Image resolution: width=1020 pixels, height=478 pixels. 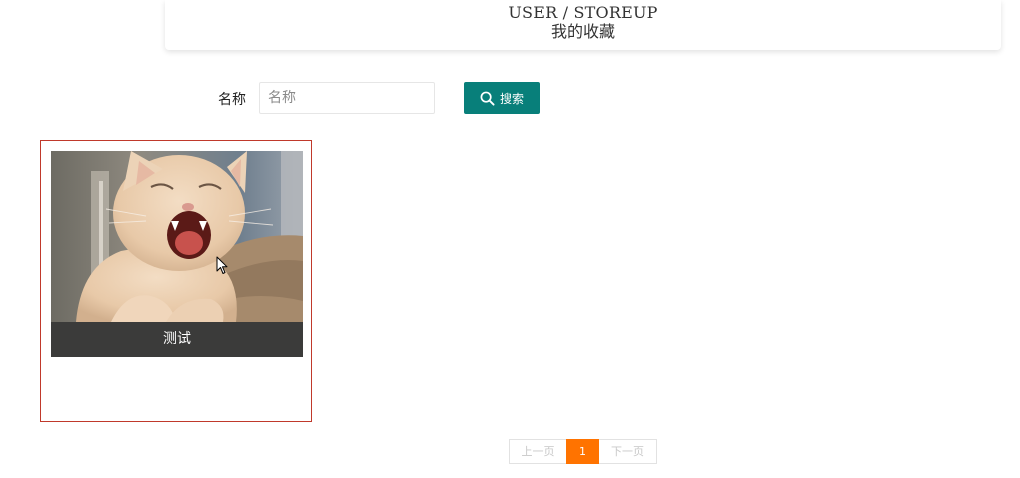 What do you see at coordinates (177, 339) in the screenshot?
I see `item-caption: 测试` at bounding box center [177, 339].